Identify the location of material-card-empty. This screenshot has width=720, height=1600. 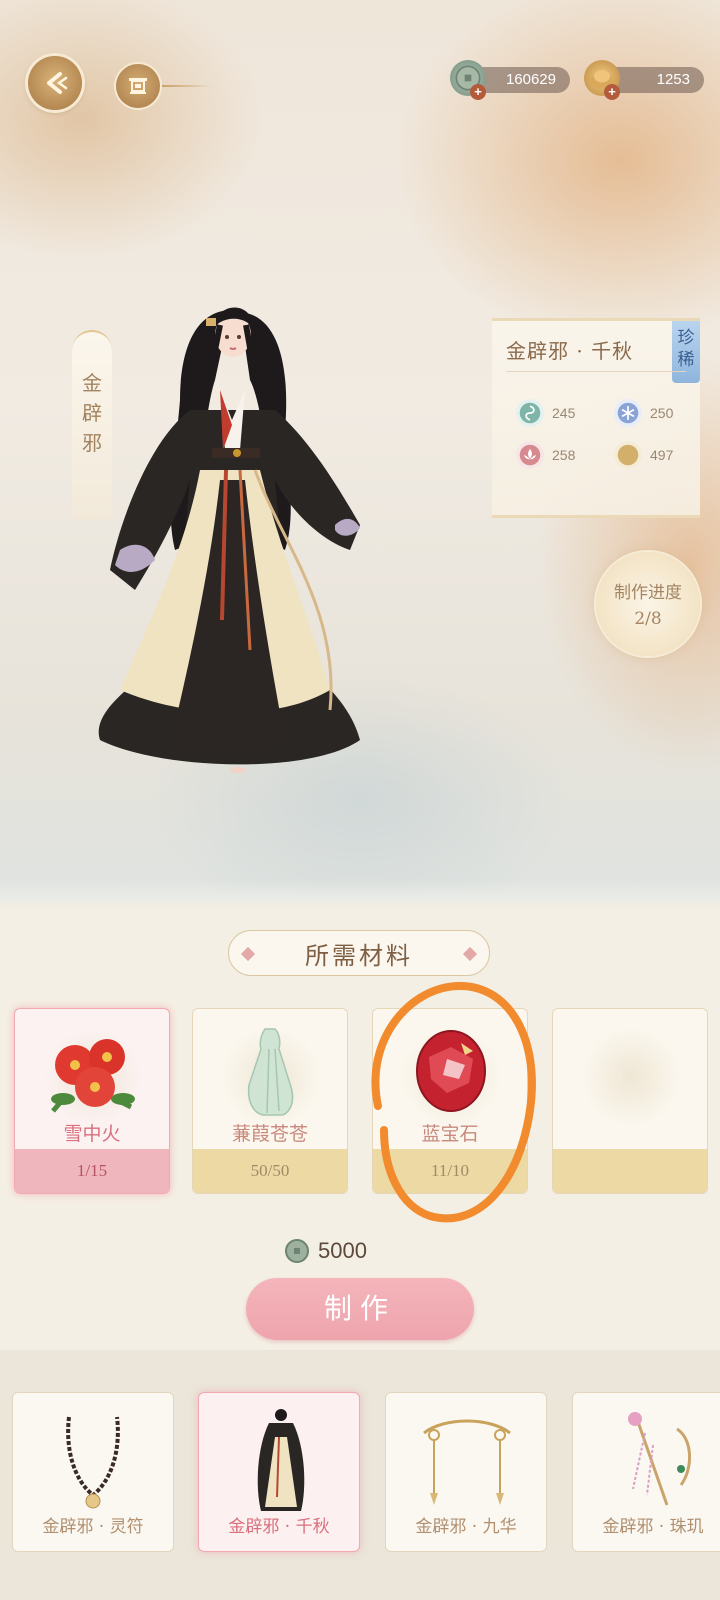
(630, 1101).